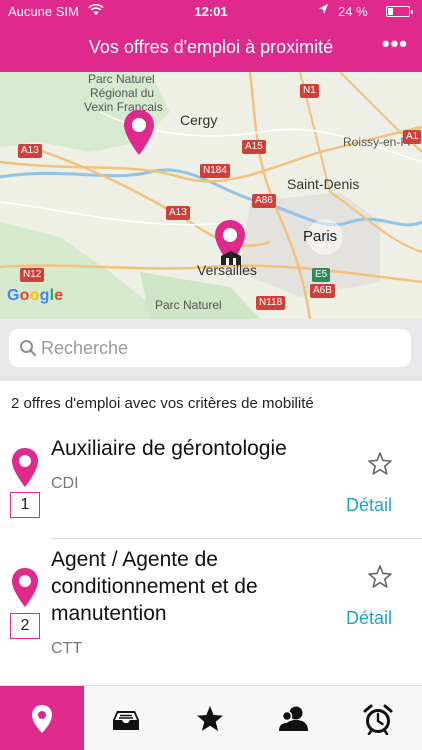 This screenshot has height=750, width=422. I want to click on map-label-vexin: Parc Naturel, so click(121, 79).